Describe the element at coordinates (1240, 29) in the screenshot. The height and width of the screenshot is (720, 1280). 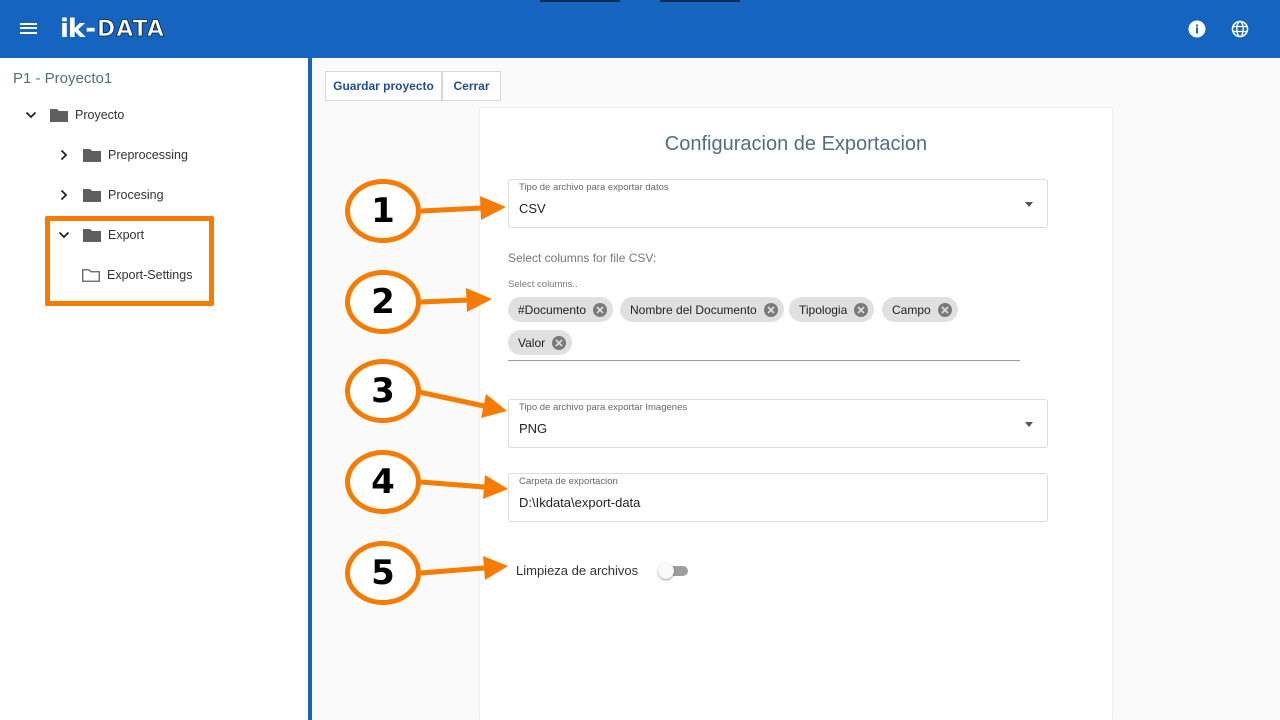
I see `globe-icon` at that location.